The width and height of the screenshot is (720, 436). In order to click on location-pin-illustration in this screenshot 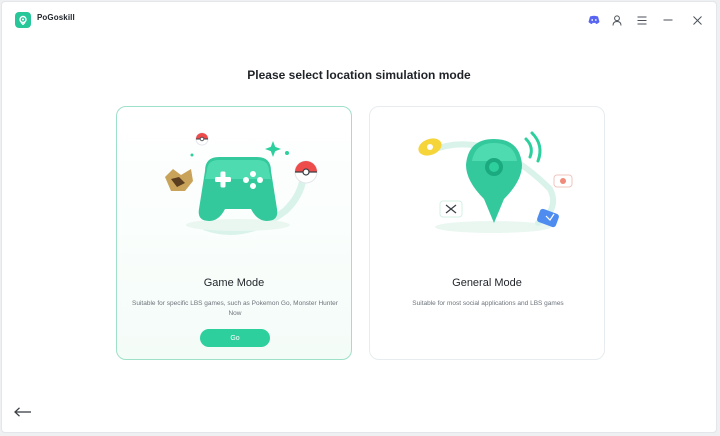, I will do `click(495, 182)`.